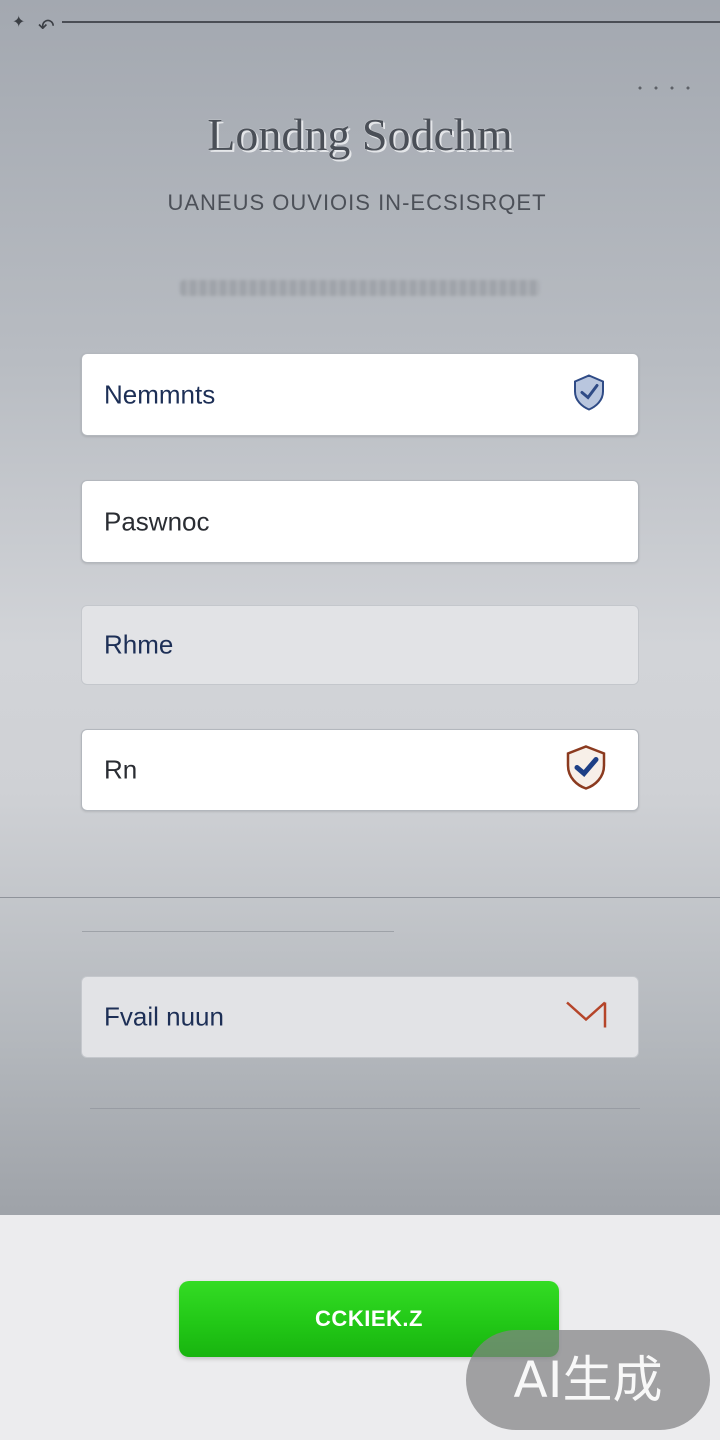  Describe the element at coordinates (121, 769) in the screenshot. I see `code-field-label: Rn` at that location.